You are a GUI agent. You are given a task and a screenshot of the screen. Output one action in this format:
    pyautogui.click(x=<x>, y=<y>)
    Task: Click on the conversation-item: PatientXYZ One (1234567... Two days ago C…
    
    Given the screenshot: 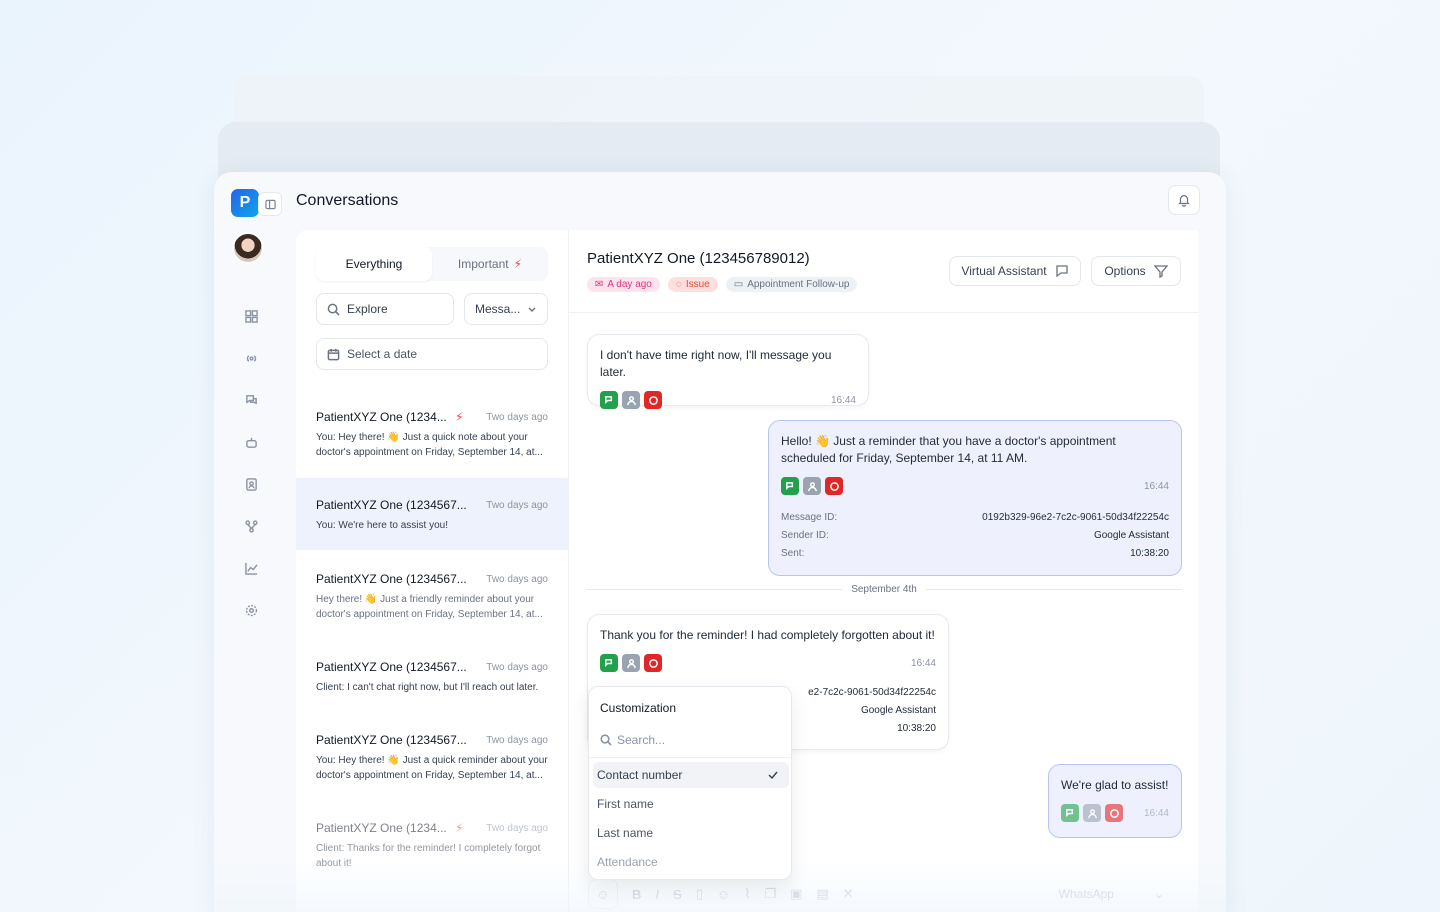 What is the action you would take?
    pyautogui.click(x=432, y=690)
    